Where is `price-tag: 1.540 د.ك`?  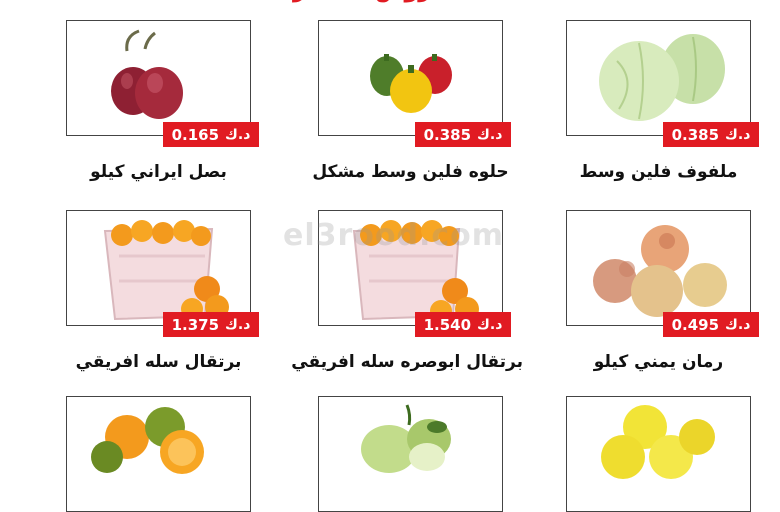 price-tag: 1.540 د.ك is located at coordinates (463, 324).